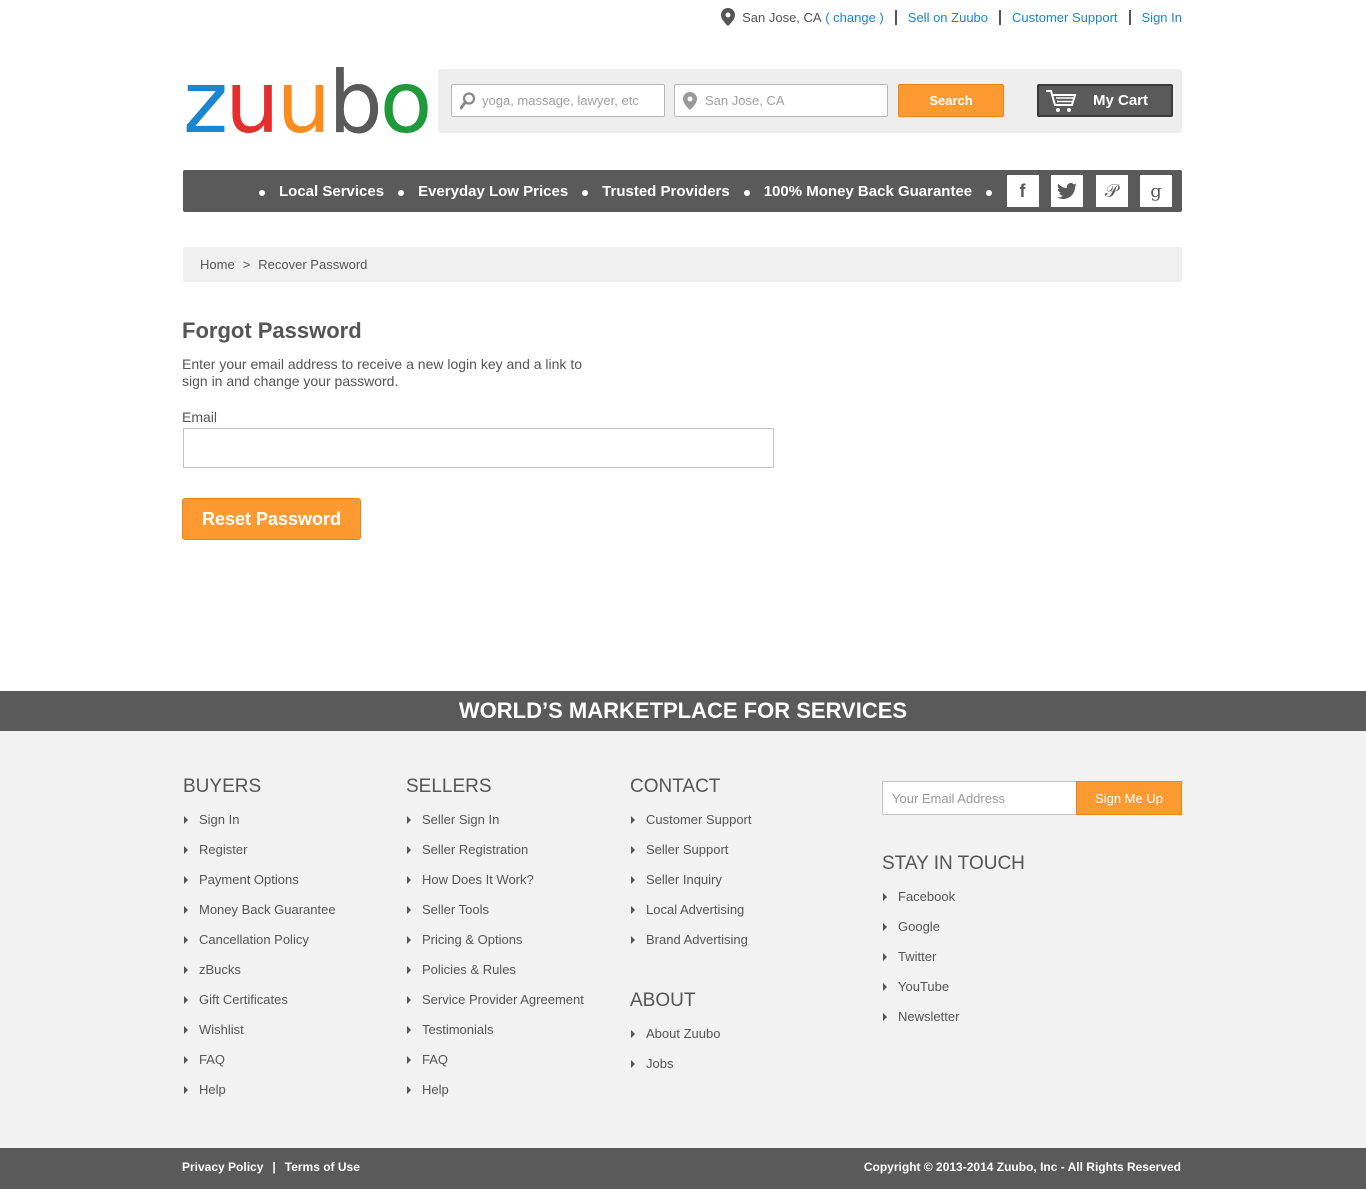  What do you see at coordinates (929, 1016) in the screenshot?
I see `footer-link-label: Newsletter` at bounding box center [929, 1016].